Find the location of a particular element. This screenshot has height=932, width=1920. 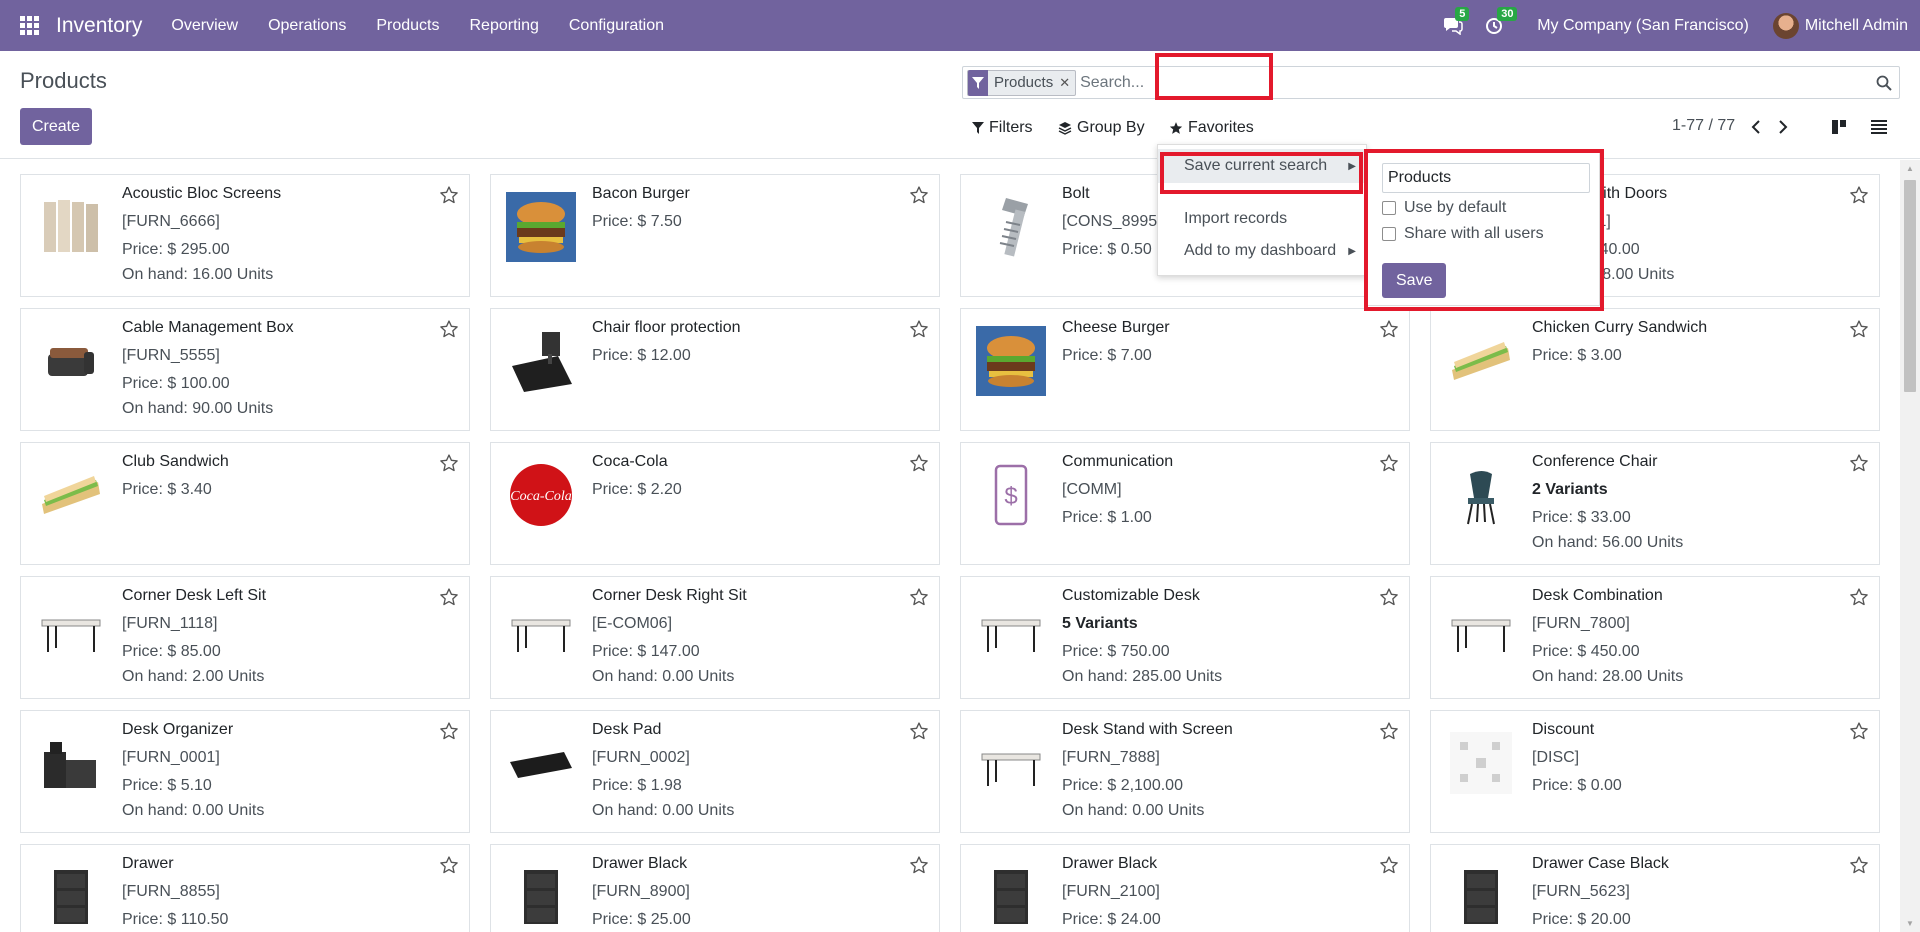

pager-value: 1-77 / 77 is located at coordinates (1703, 126).